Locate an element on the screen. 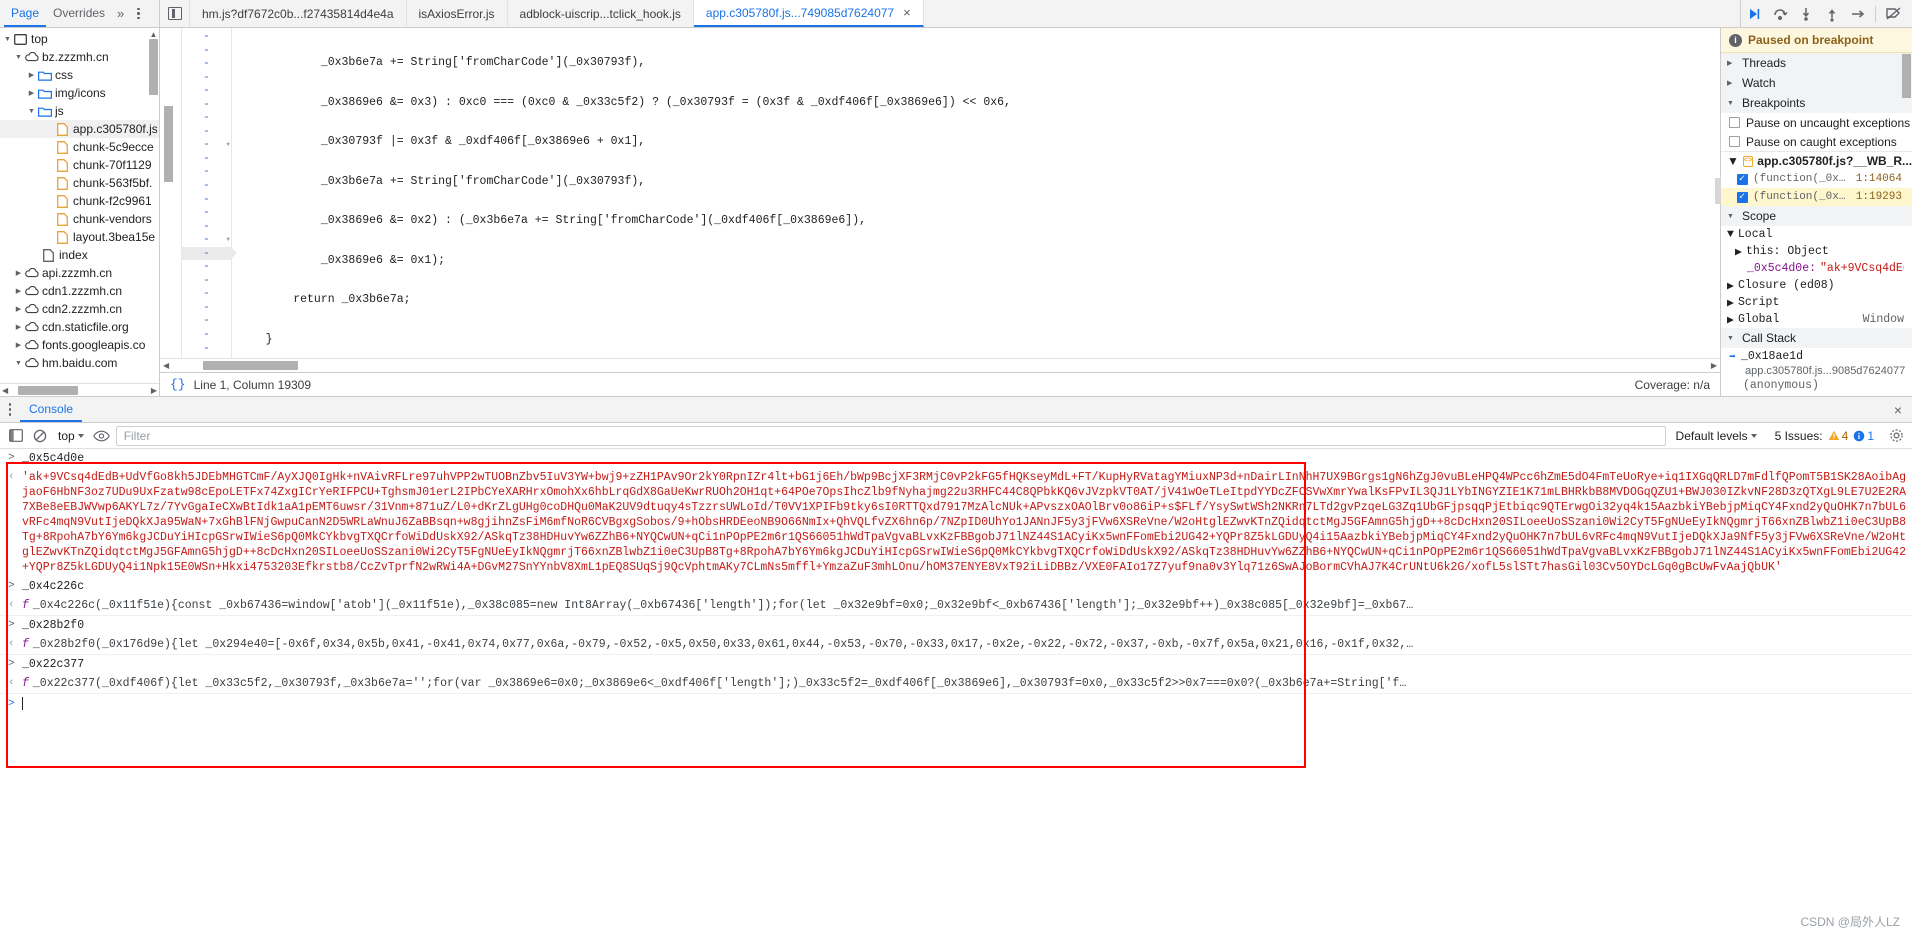 The height and width of the screenshot is (936, 1912). tree-item-cdn-staticfile-org: cdn.staticfile.org is located at coordinates (79, 327).